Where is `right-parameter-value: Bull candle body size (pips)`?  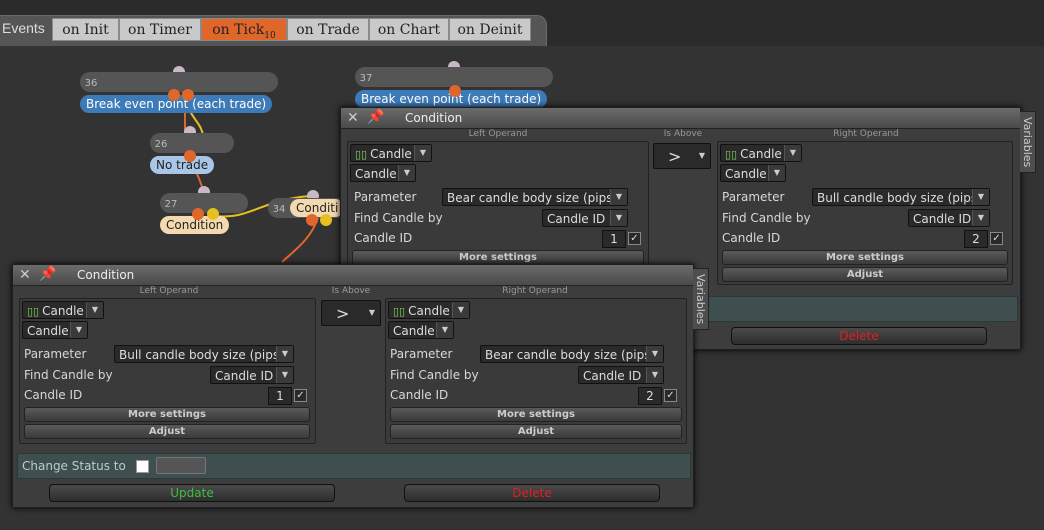 right-parameter-value: Bull candle body size (pips) is located at coordinates (899, 198).